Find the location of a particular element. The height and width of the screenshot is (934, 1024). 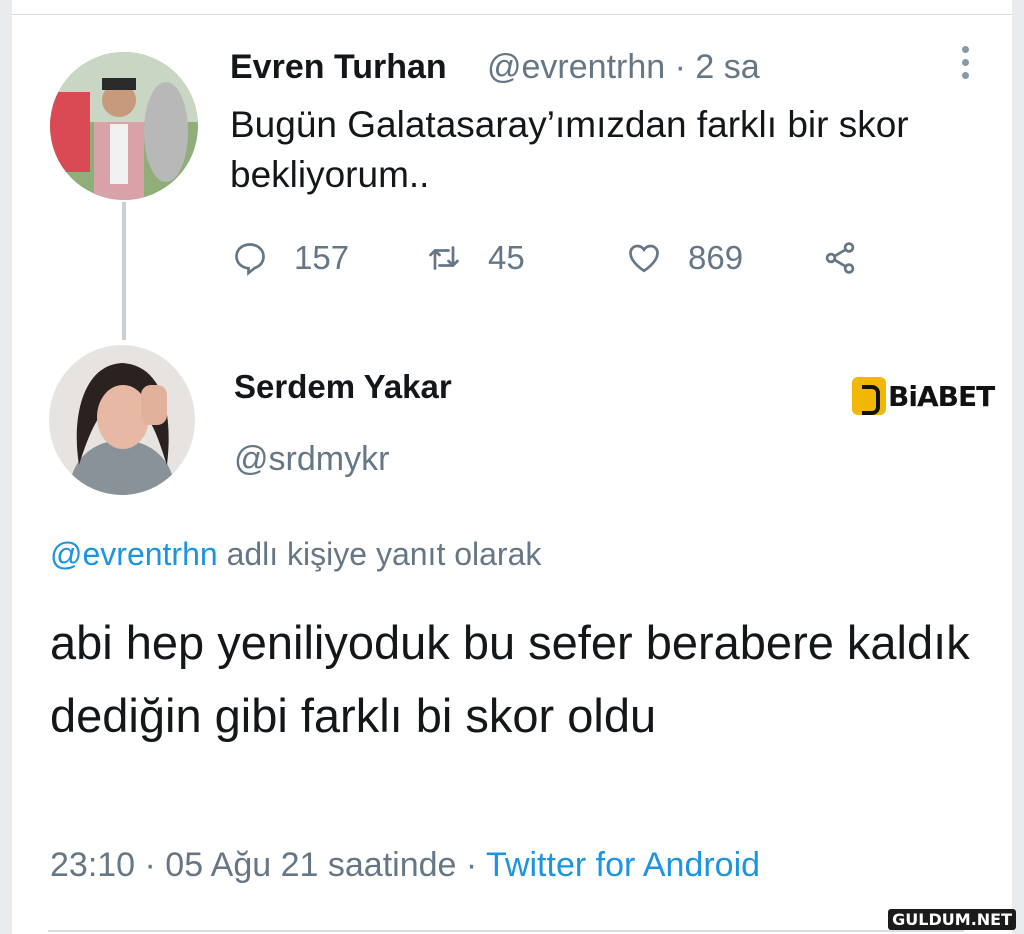

reply-timestamp: 23:10 · 05 Ağu 21 saatinde · is located at coordinates (268, 865).